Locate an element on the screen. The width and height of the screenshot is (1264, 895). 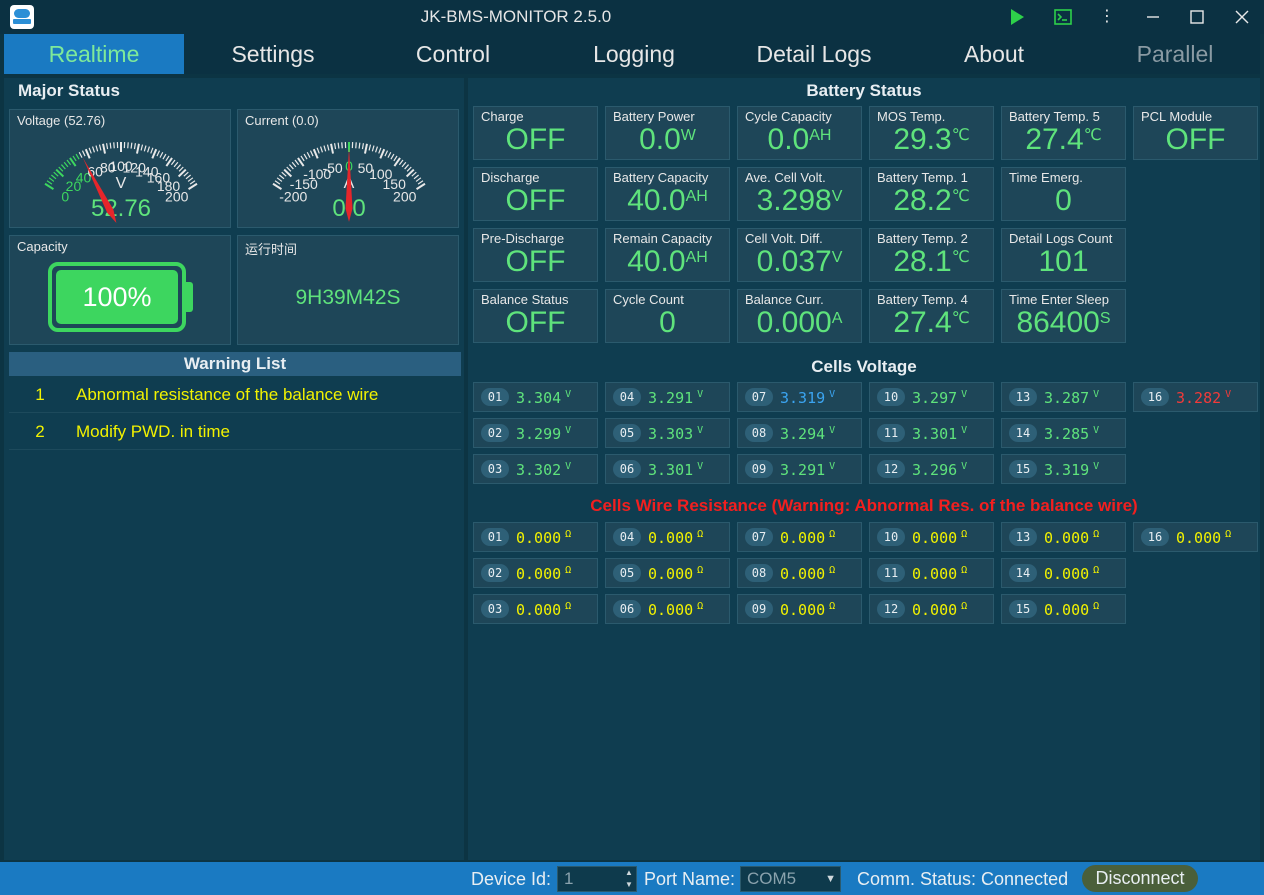
port-name-label: Port Name: is located at coordinates (690, 879).